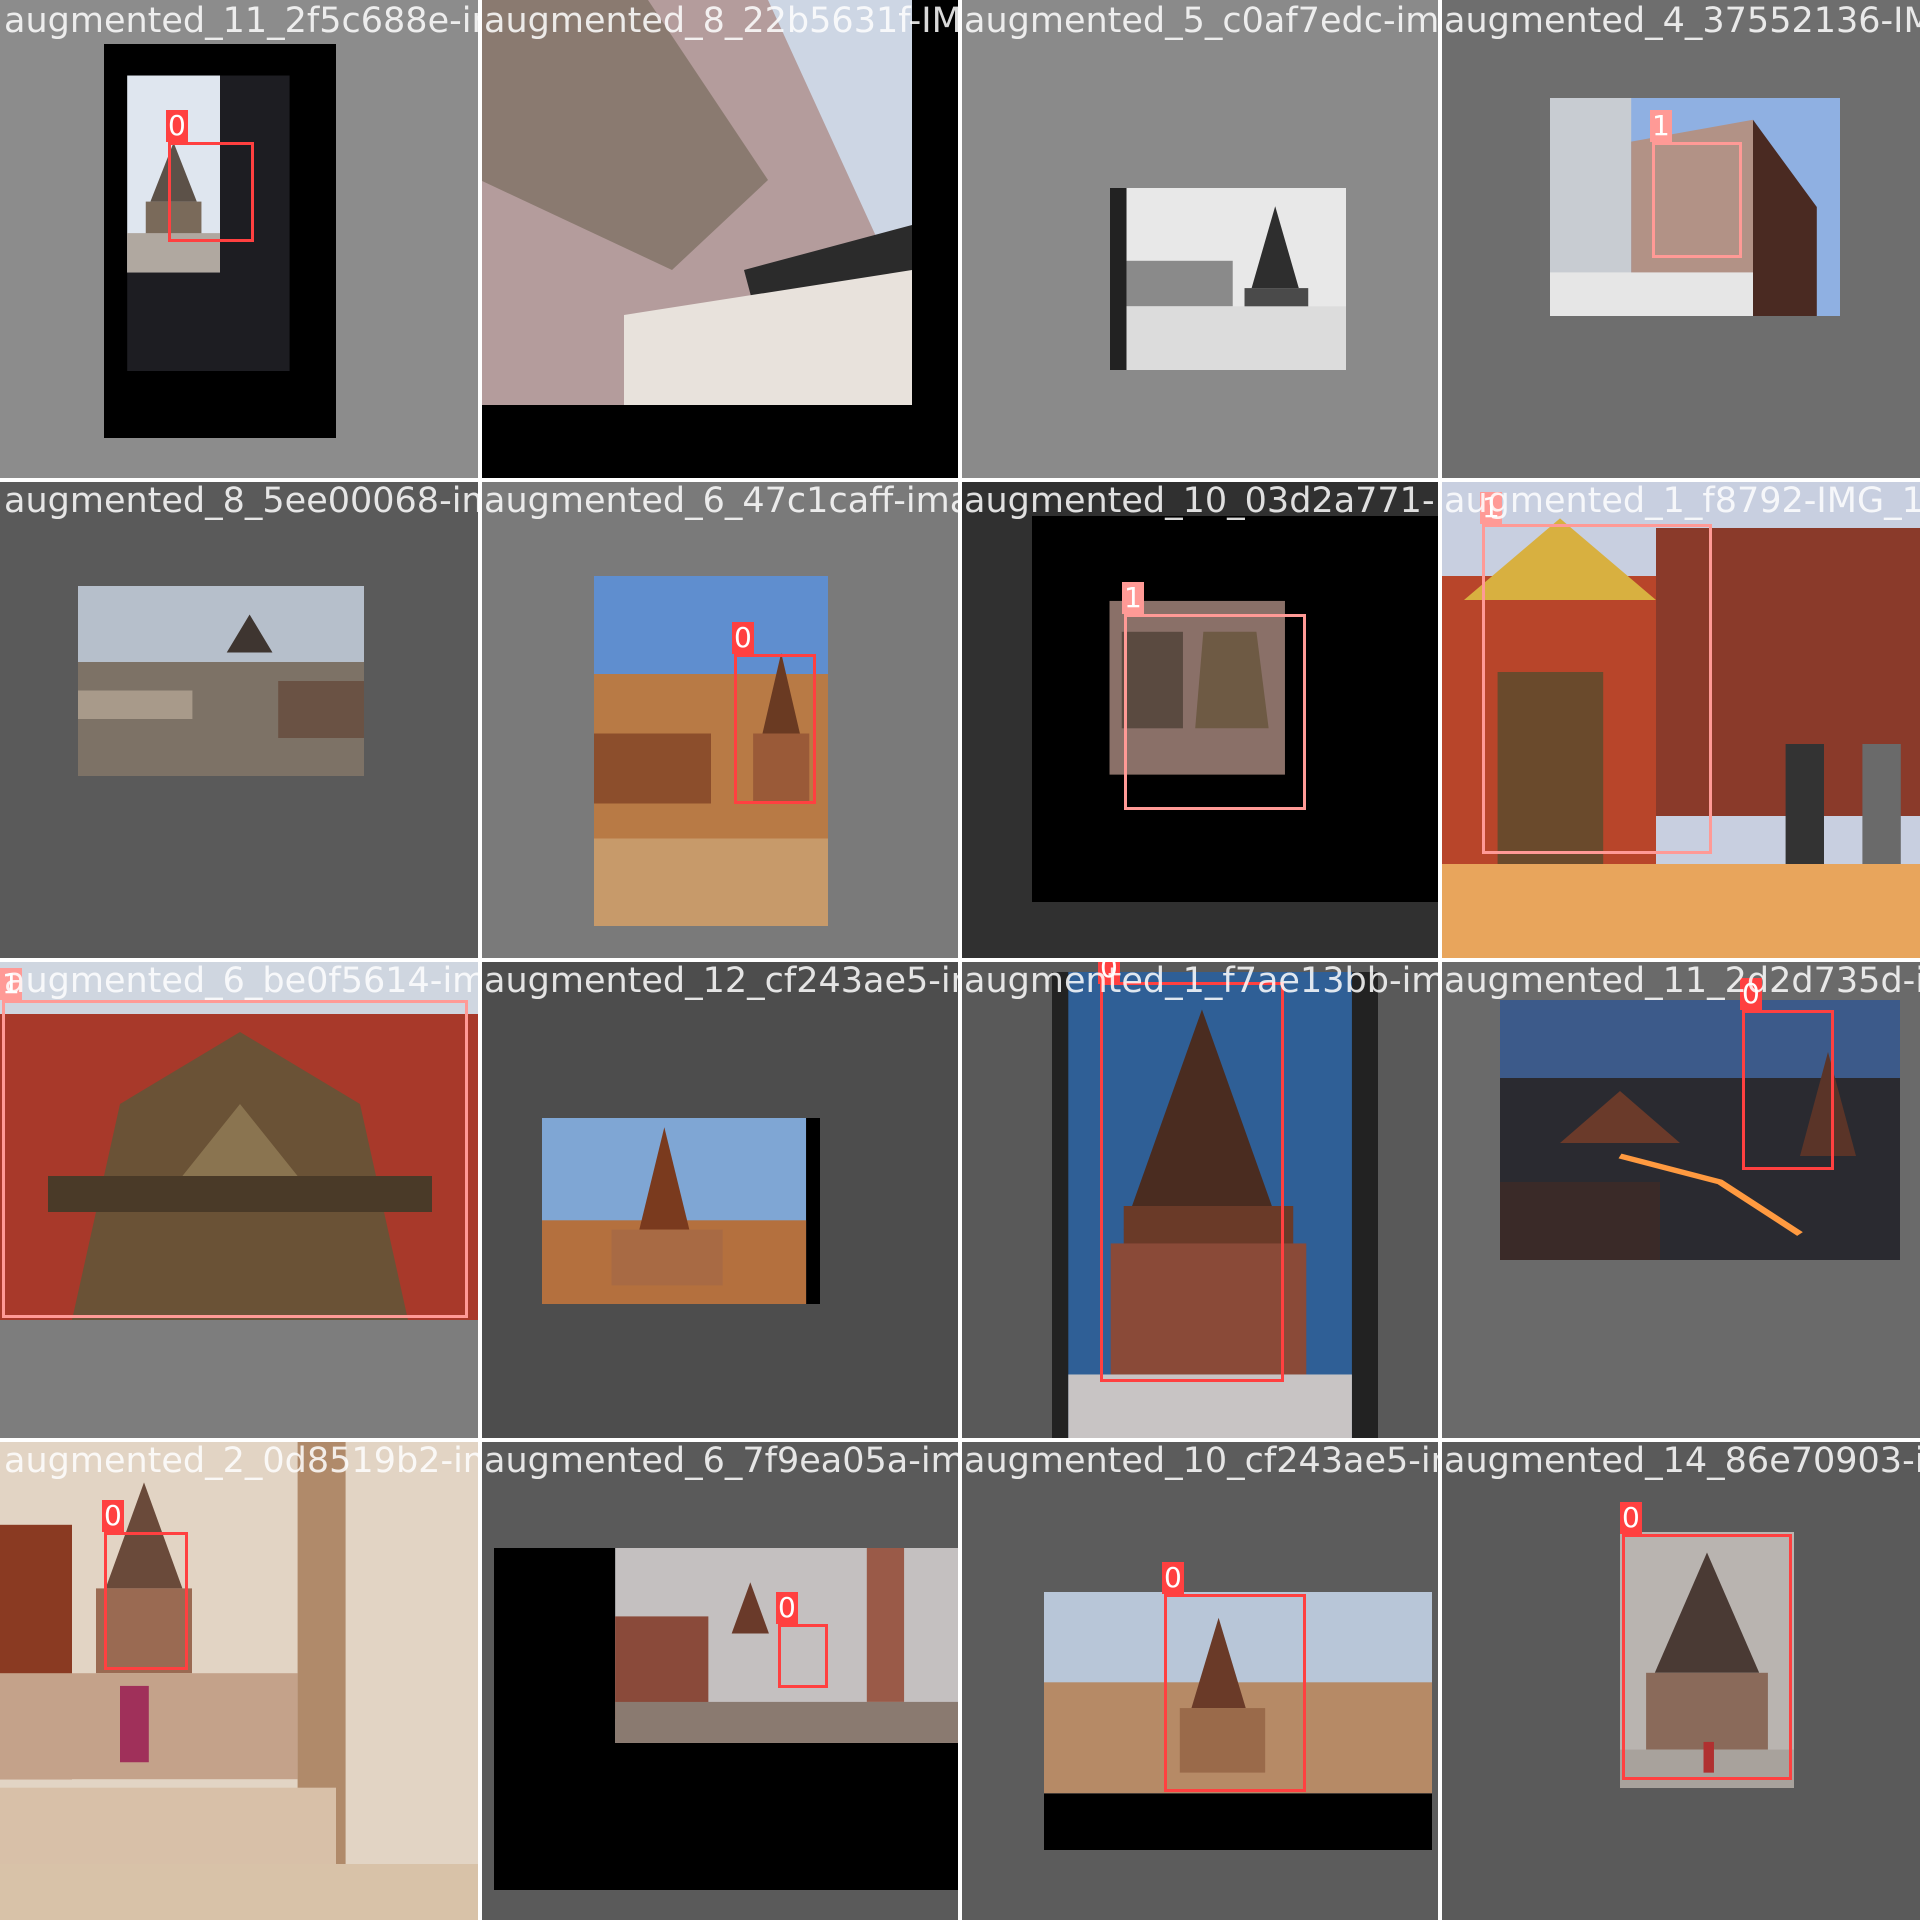 This screenshot has height=1920, width=1920. What do you see at coordinates (1202, 501) in the screenshot?
I see `tile-label: augmented_10_03d2a771-IMG_1807.JPG` at bounding box center [1202, 501].